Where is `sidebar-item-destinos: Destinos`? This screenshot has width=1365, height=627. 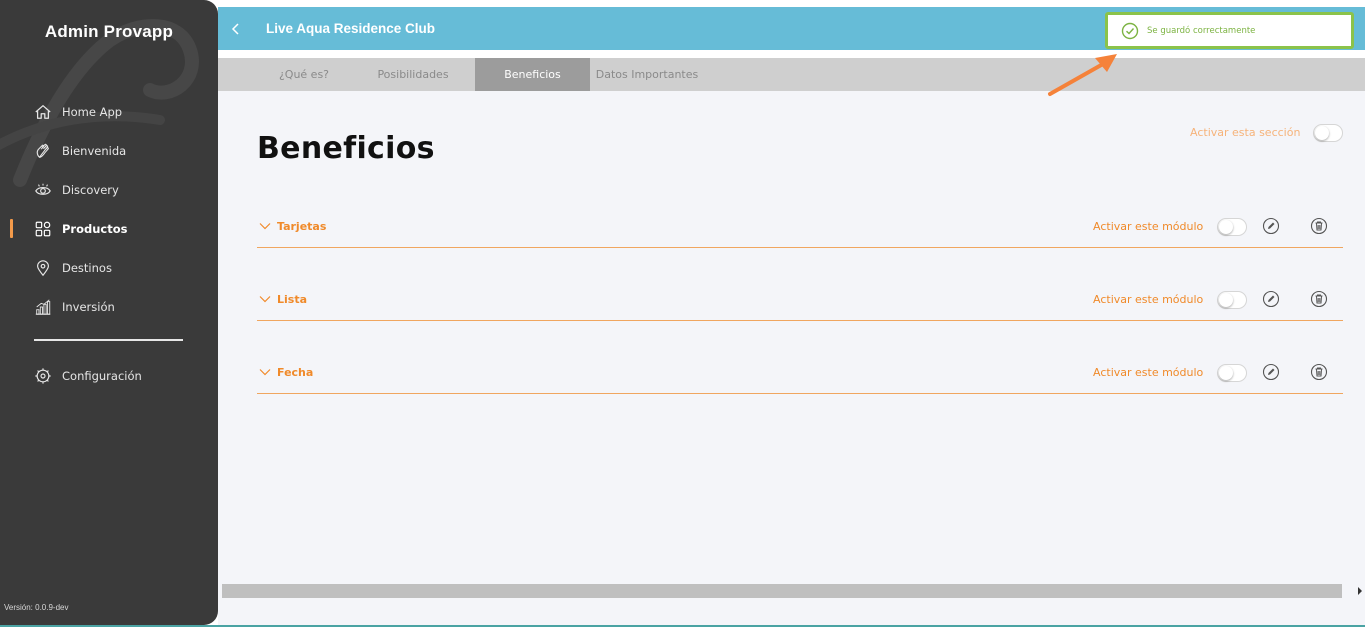 sidebar-item-destinos: Destinos is located at coordinates (109, 267).